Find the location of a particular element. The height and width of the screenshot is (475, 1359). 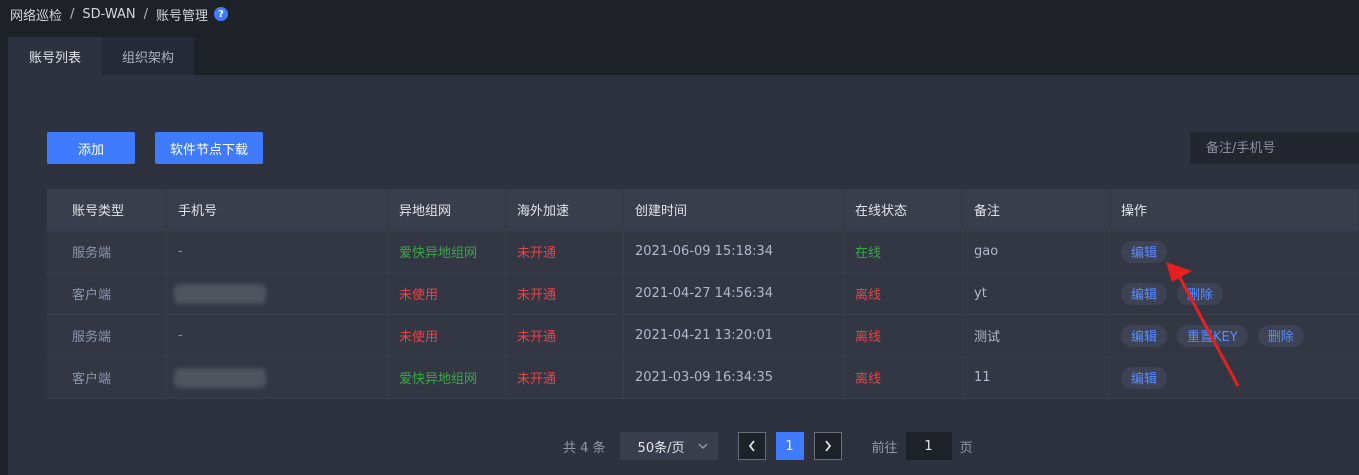

tab-bar: 账号列表 组织架构 is located at coordinates (101, 56).